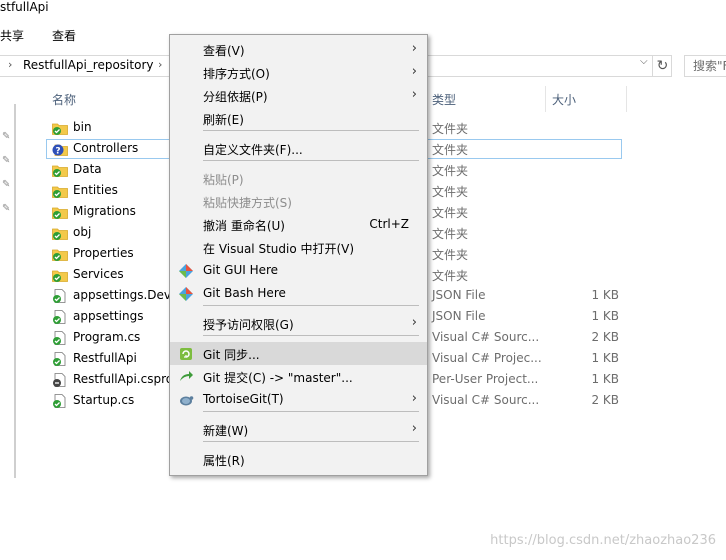 This screenshot has width=726, height=560. Describe the element at coordinates (12, 35) in the screenshot. I see `ribbon-tab-share: 共享` at that location.